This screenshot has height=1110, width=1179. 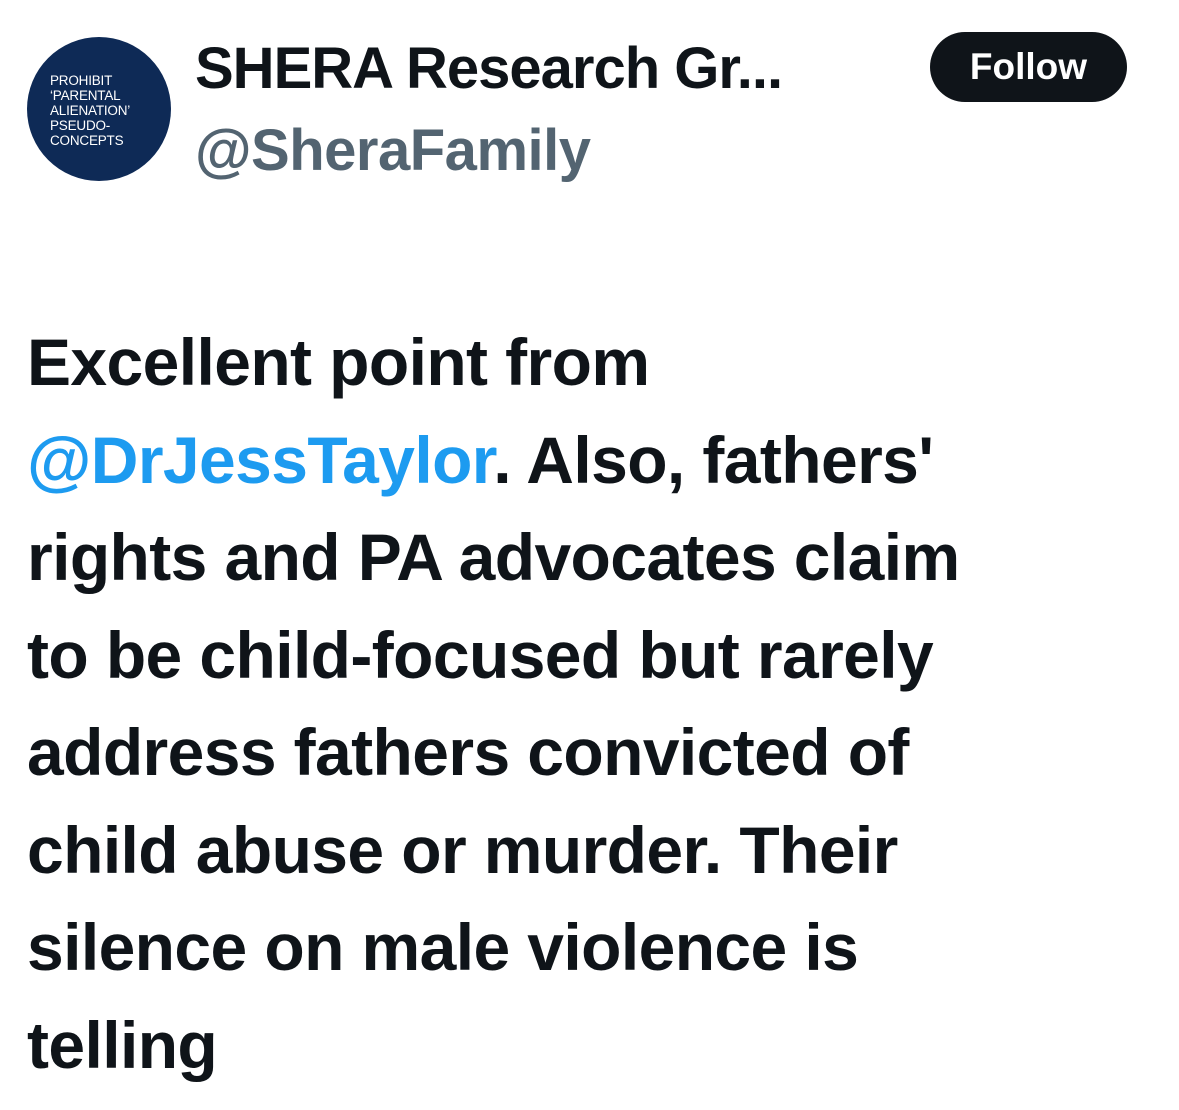 What do you see at coordinates (80, 125) in the screenshot?
I see `avatar-text-line: PSEUDO-` at bounding box center [80, 125].